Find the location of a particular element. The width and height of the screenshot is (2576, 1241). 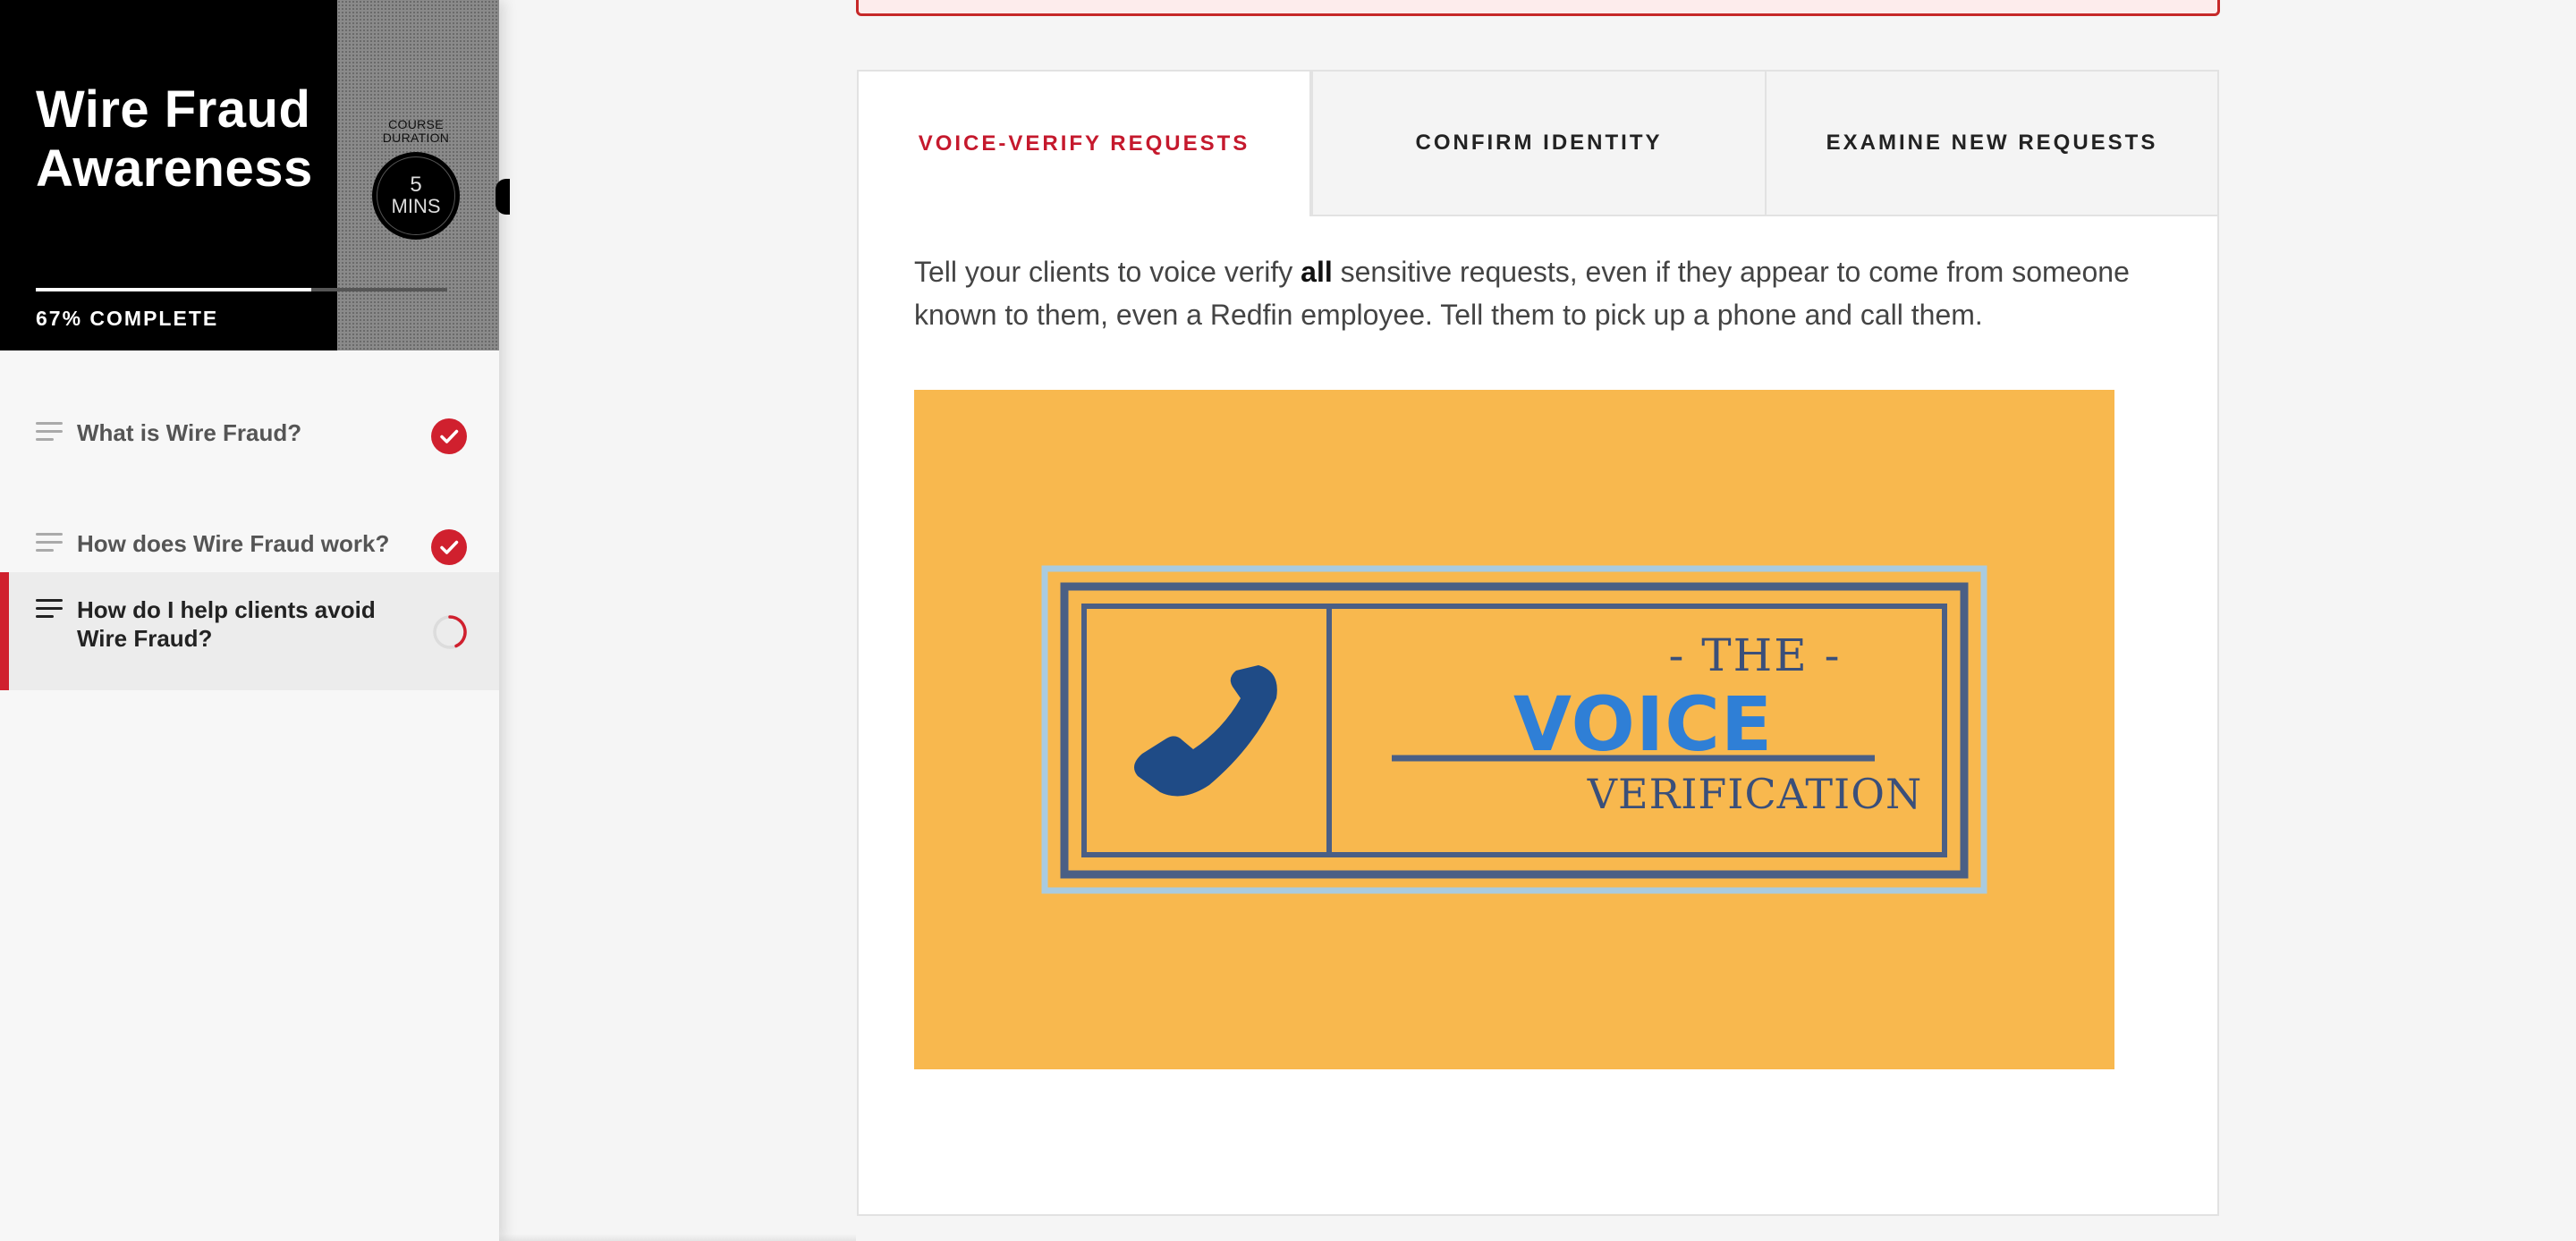

course-title: Wire Fraud Awareness is located at coordinates (174, 139).